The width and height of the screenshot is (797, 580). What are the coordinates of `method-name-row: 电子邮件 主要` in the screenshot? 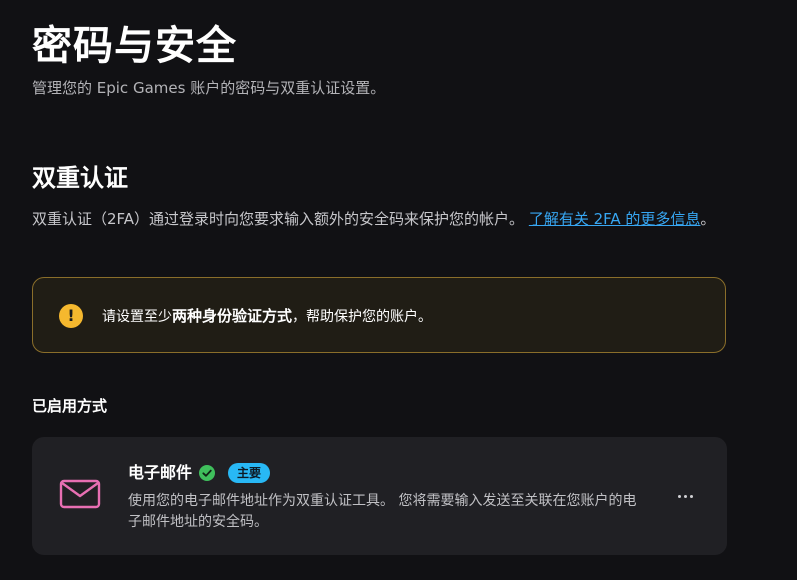 It's located at (199, 473).